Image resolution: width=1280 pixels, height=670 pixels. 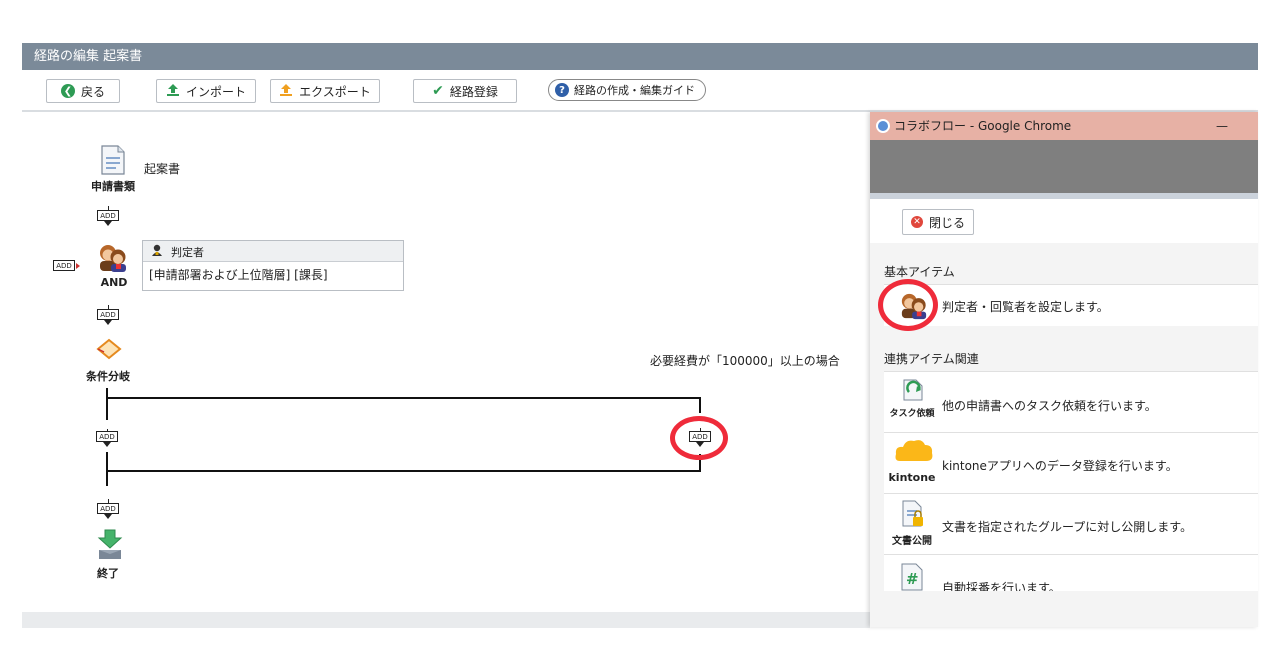 I want to click on minimize-button: —, so click(x=1222, y=126).